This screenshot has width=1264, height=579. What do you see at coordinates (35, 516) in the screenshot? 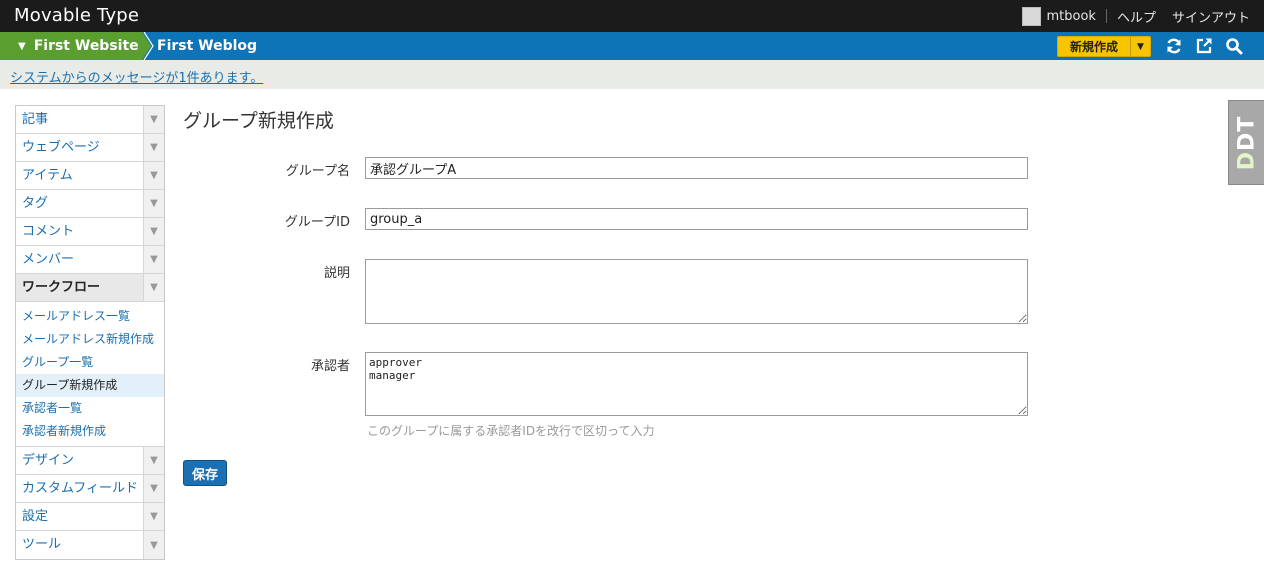
I see `sidebar-item-label: 設定` at bounding box center [35, 516].